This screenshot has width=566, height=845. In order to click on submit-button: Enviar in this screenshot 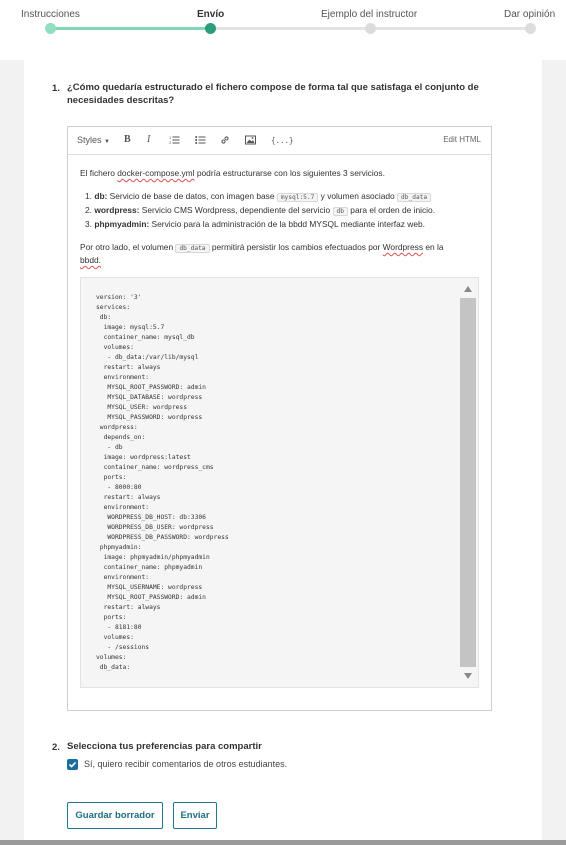, I will do `click(195, 815)`.